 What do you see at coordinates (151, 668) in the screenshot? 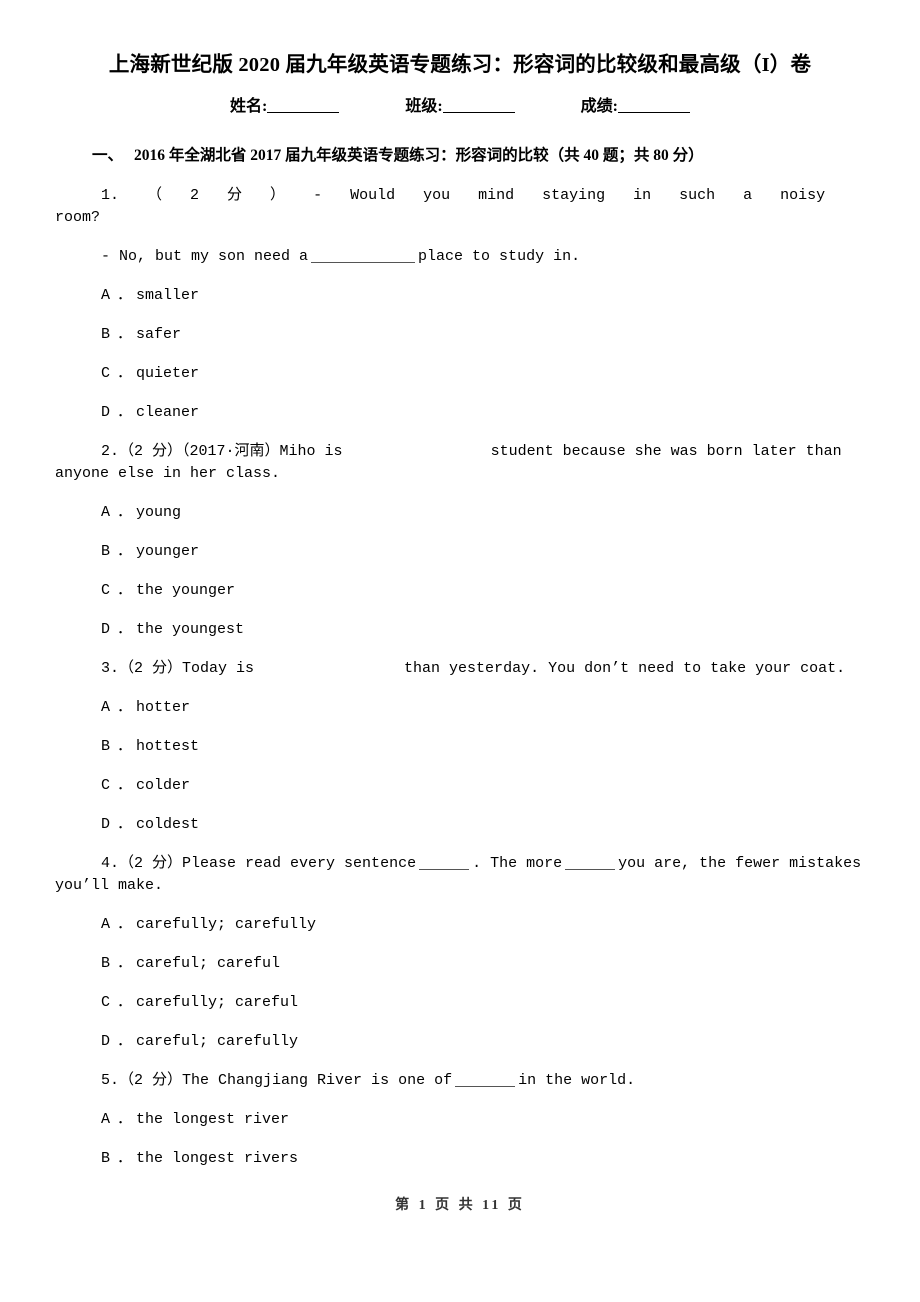
I see `question-3-points: （2 分）` at bounding box center [151, 668].